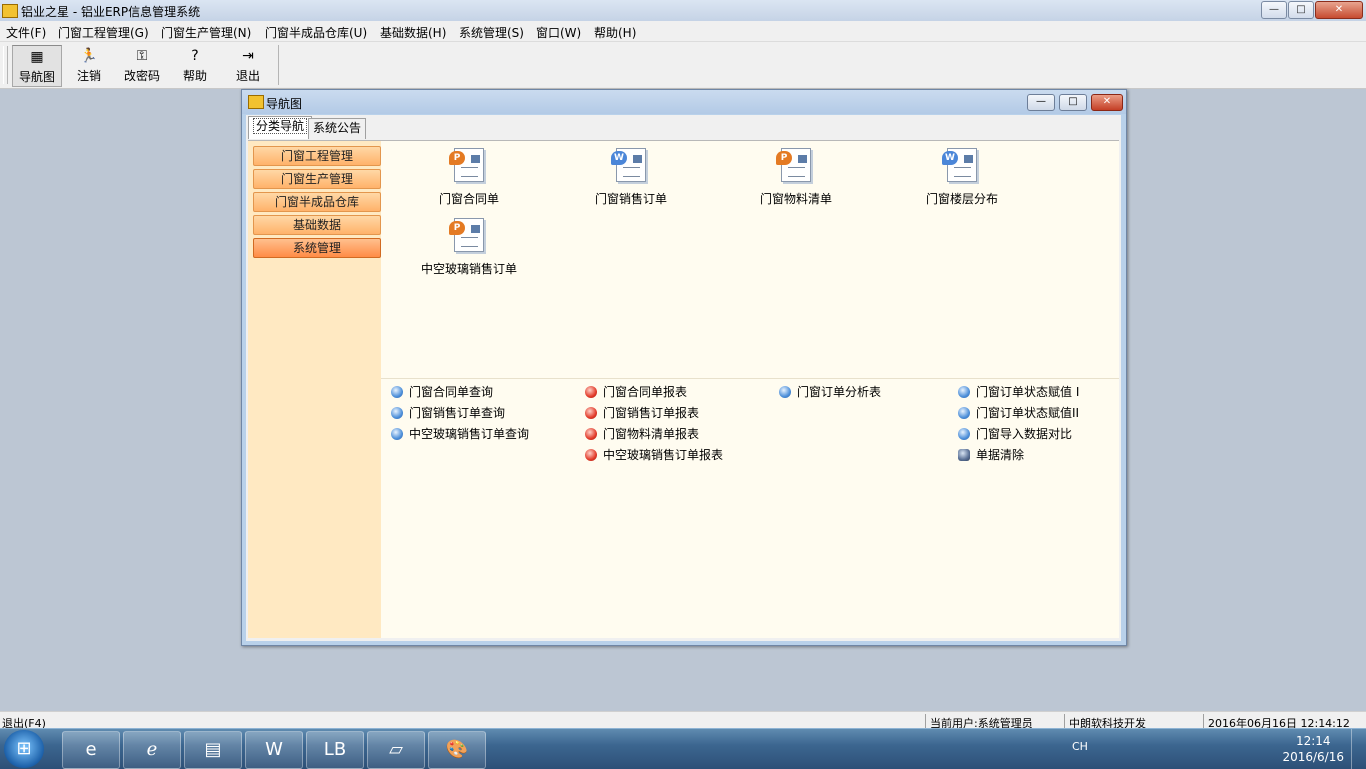 This screenshot has width=1366, height=769. I want to click on child-minimize-button: —, so click(1041, 102).